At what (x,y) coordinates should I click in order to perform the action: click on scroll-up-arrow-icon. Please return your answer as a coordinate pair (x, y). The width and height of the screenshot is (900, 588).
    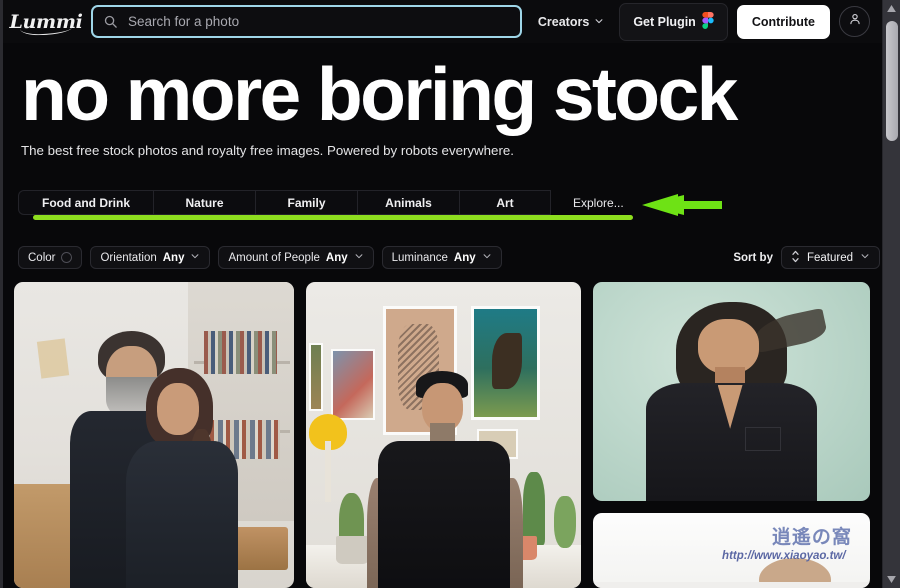
    Looking at the image, I should click on (891, 8).